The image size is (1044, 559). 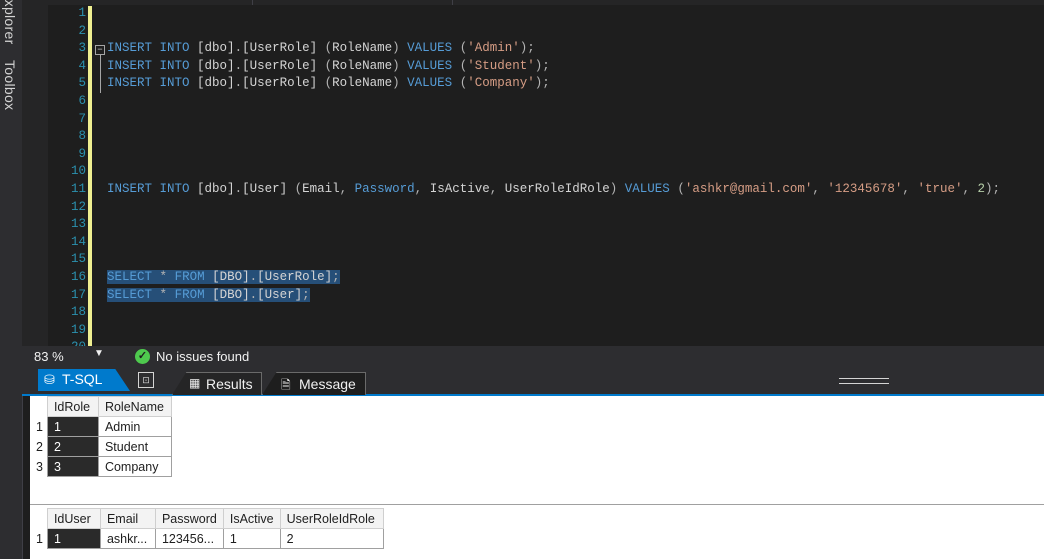 I want to click on table-row: 1 1 ashkr... 123456... 1 2, so click(x=207, y=538).